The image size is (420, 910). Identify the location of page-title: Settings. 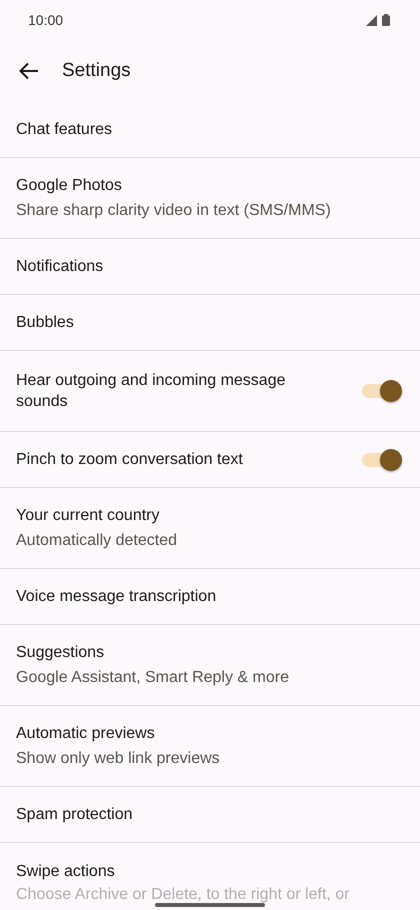
(96, 71).